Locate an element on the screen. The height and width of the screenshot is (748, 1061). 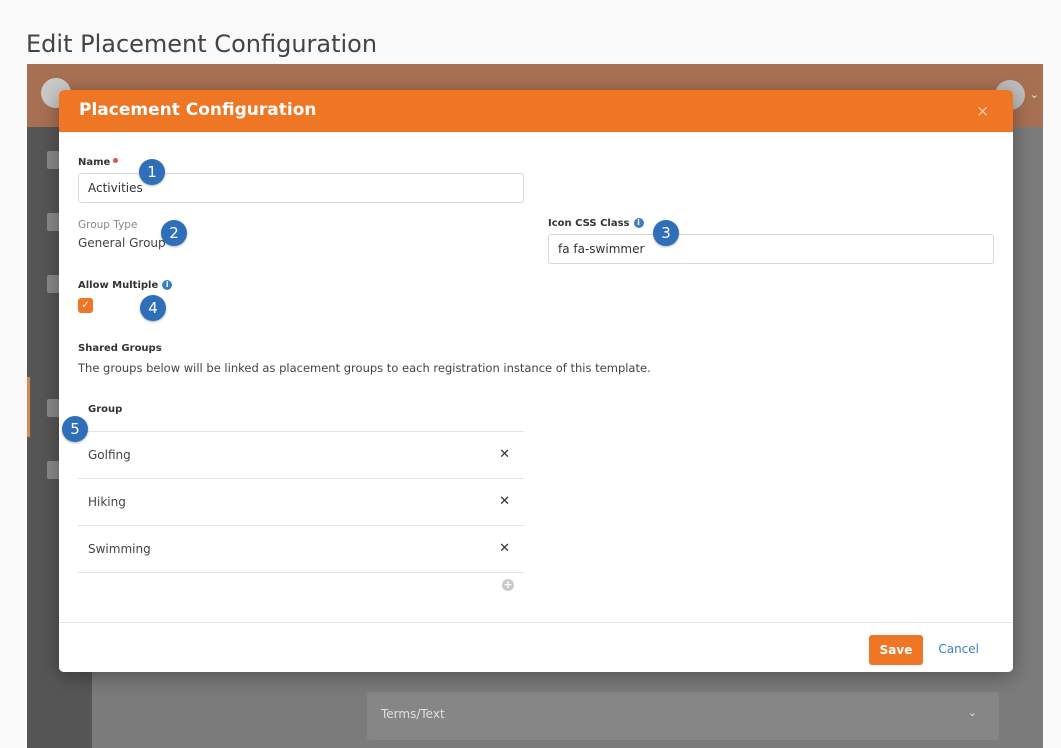
callout-badge: 2 is located at coordinates (174, 233).